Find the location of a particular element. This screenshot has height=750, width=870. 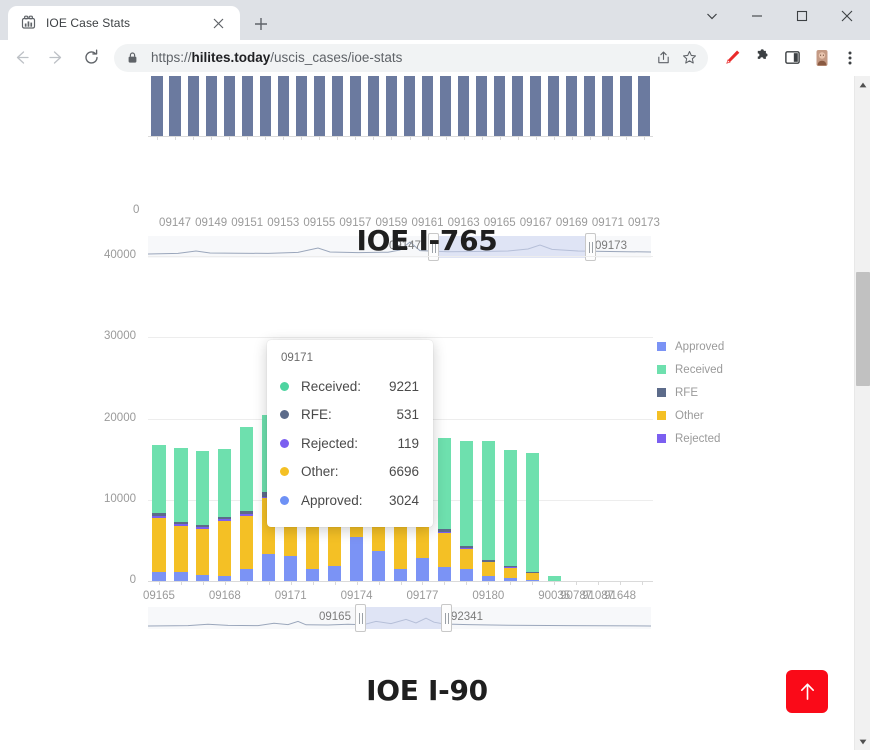

chart-legend-ioe-i765: Approved Received RFE Other Rejected is located at coordinates (690, 392).